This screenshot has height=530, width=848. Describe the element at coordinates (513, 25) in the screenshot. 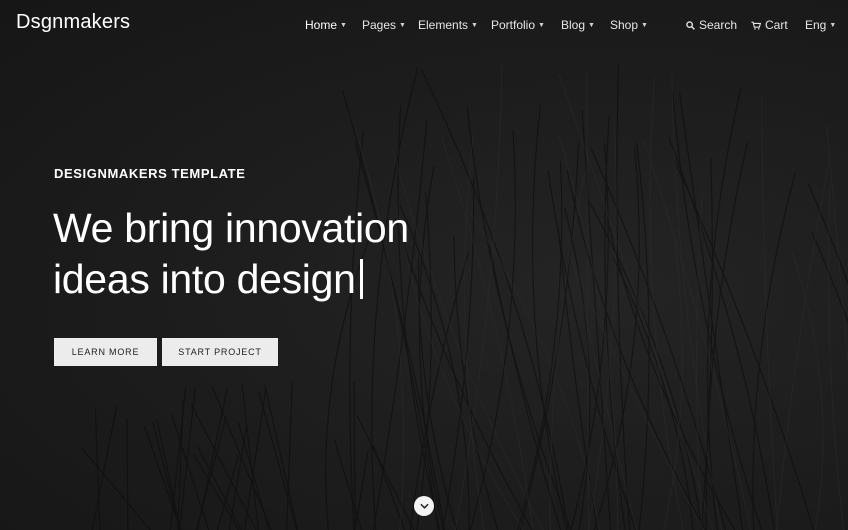

I see `nav-item-label: Portfolio` at that location.